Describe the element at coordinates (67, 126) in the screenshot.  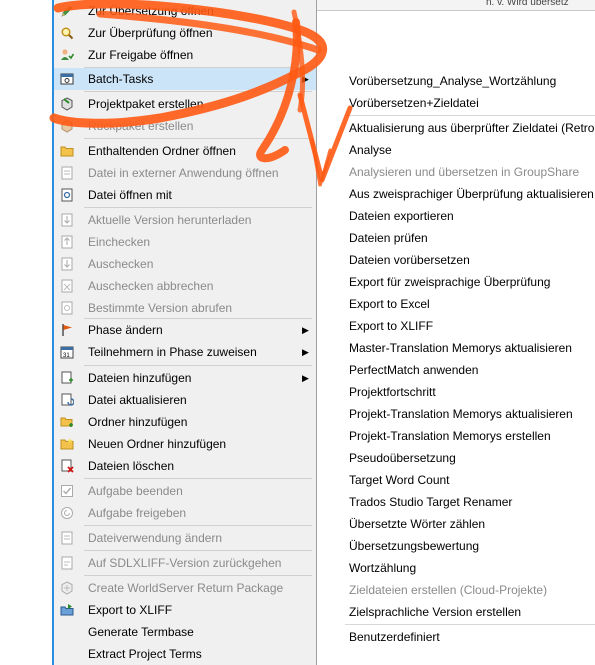
I see `return-package-icon` at that location.